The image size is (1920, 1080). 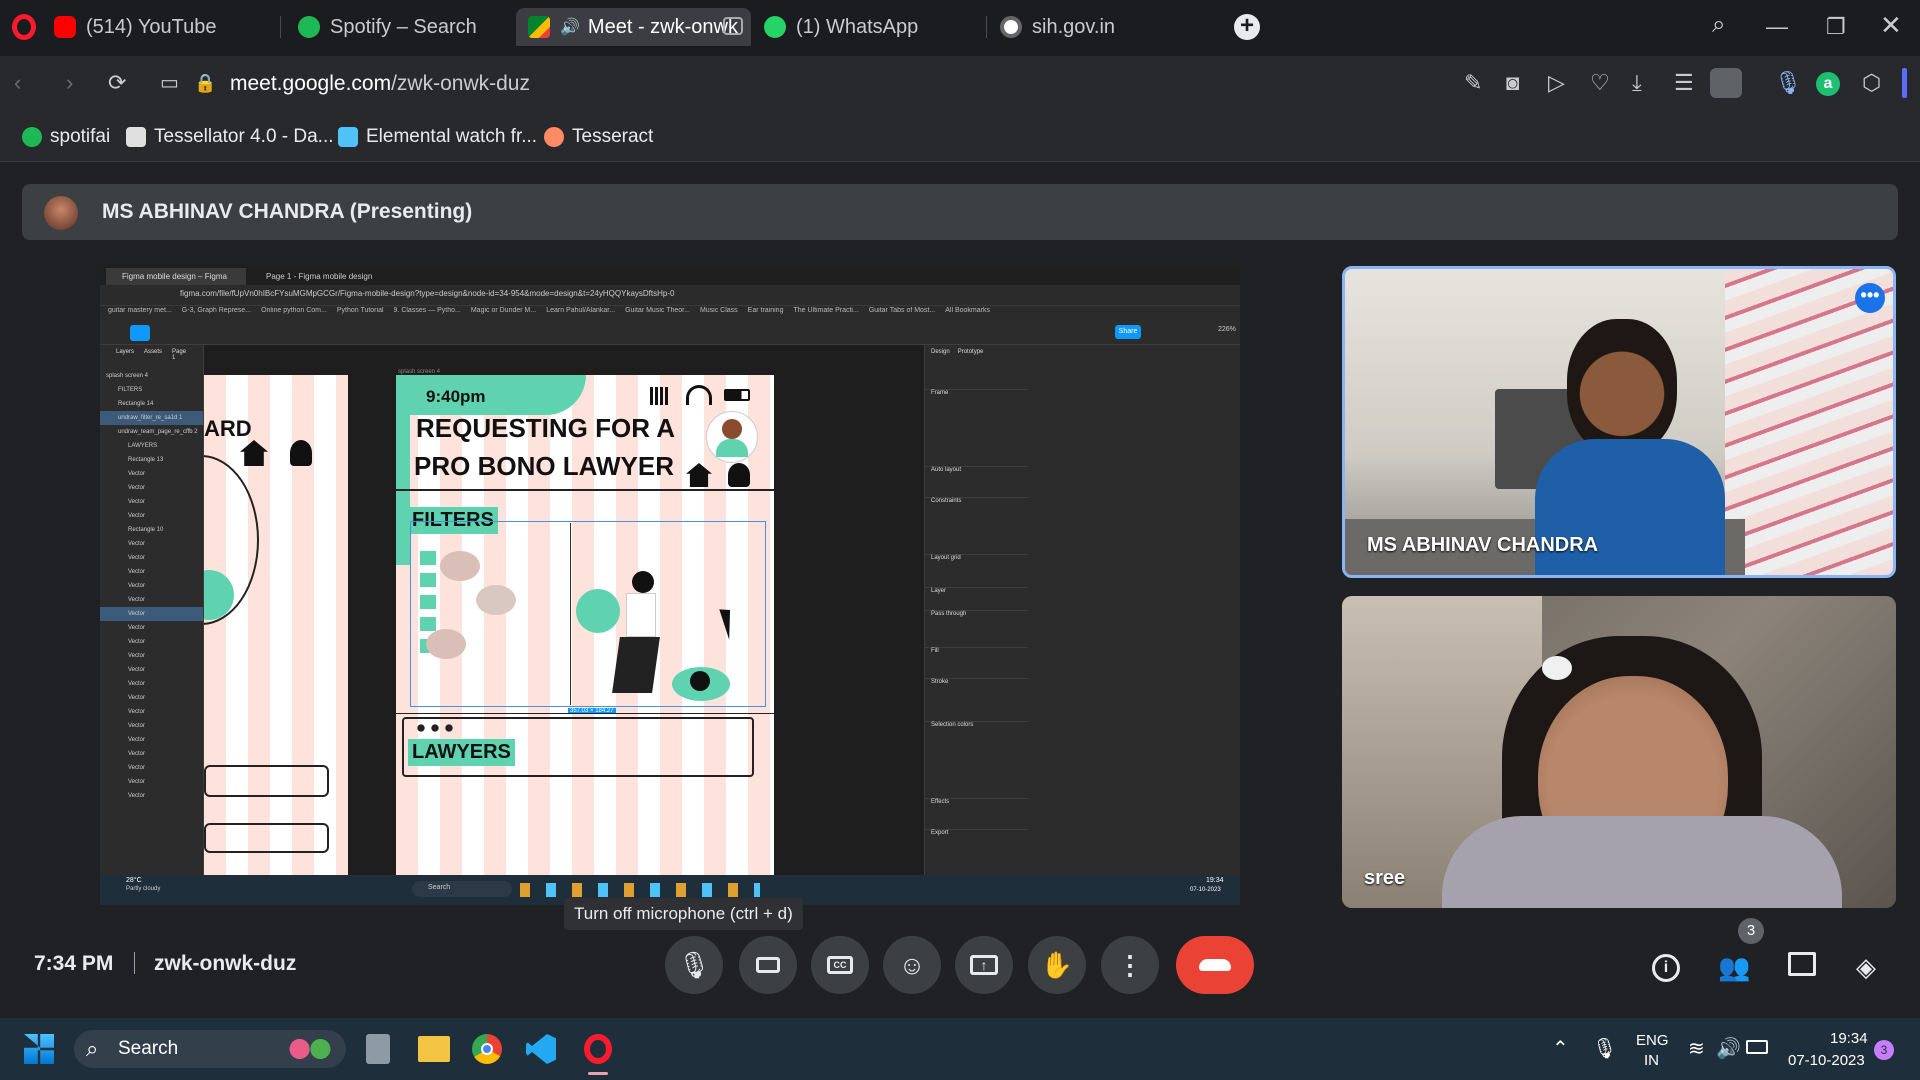 What do you see at coordinates (378, 1049) in the screenshot?
I see `calculator-icon` at bounding box center [378, 1049].